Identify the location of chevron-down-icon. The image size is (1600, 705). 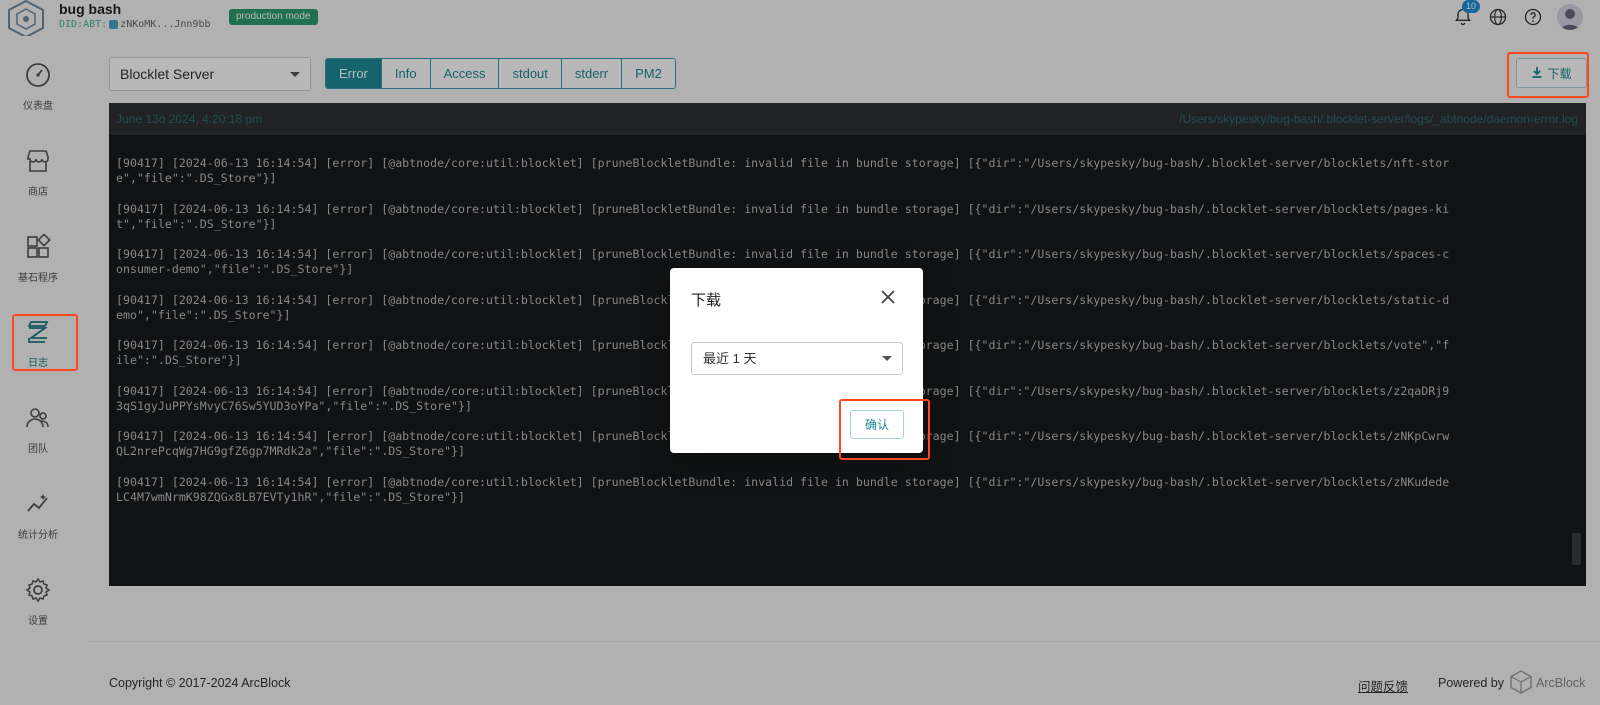
(887, 358).